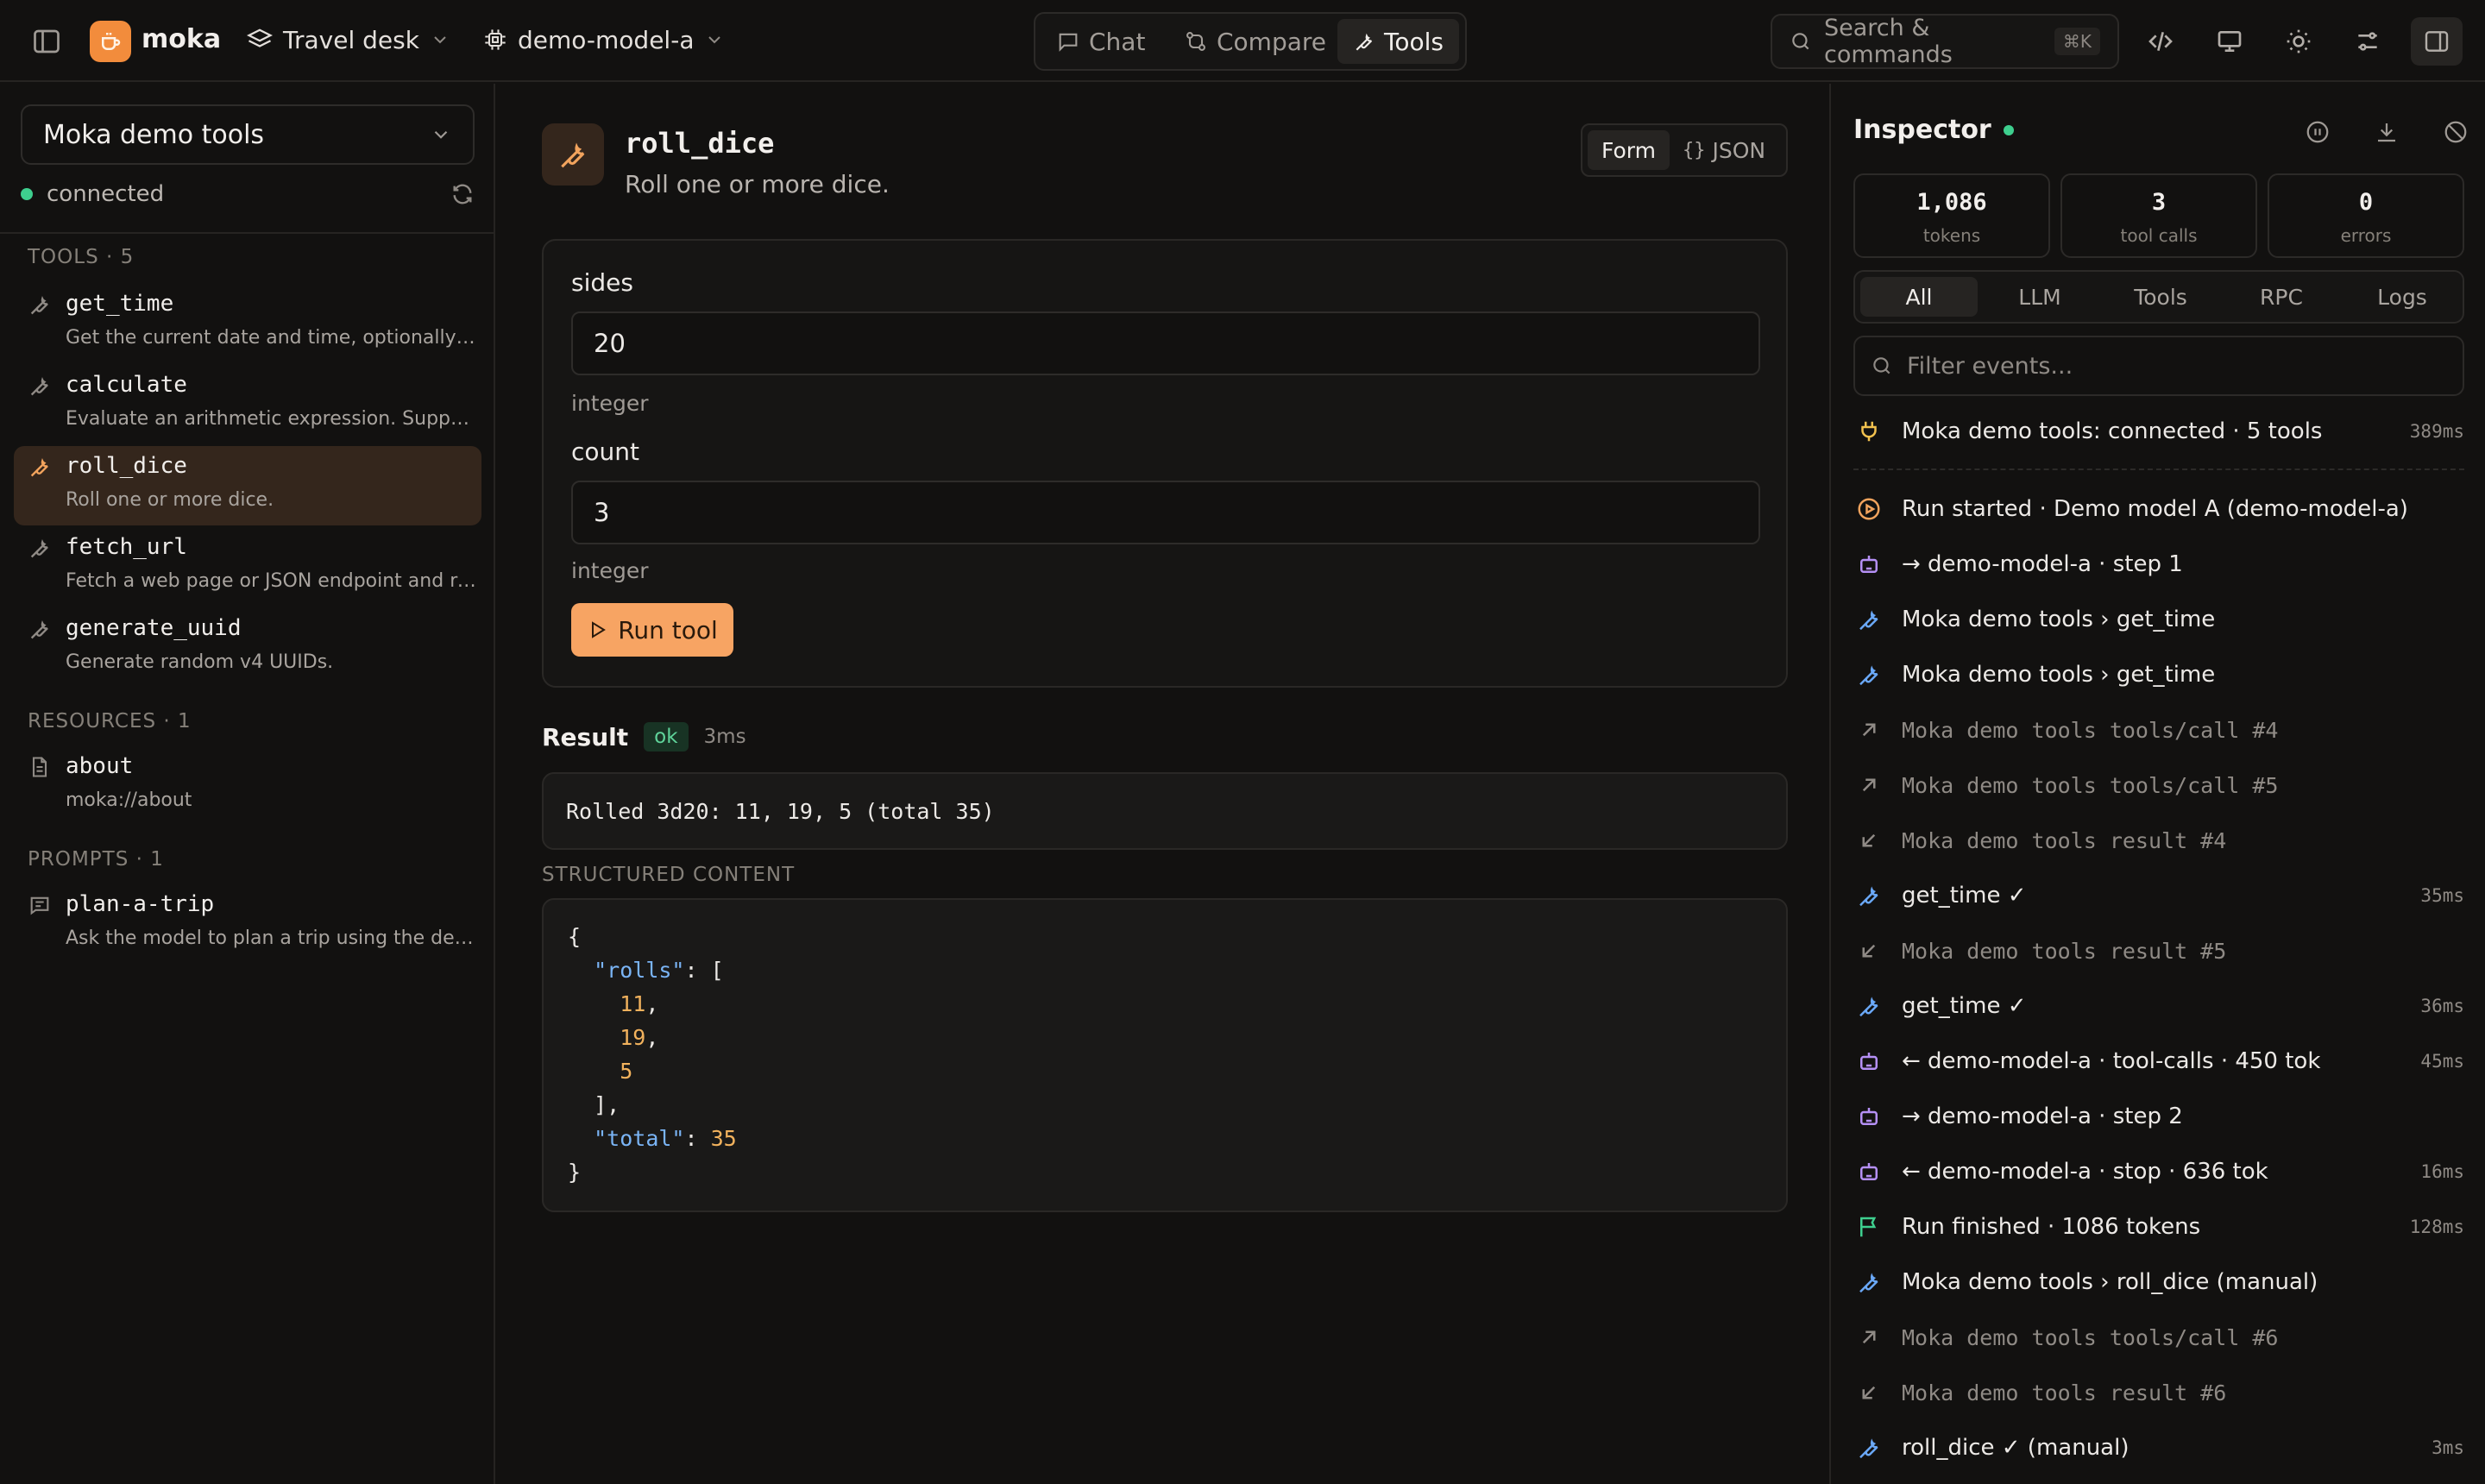 This screenshot has width=2485, height=1484. I want to click on code-icon, so click(2161, 41).